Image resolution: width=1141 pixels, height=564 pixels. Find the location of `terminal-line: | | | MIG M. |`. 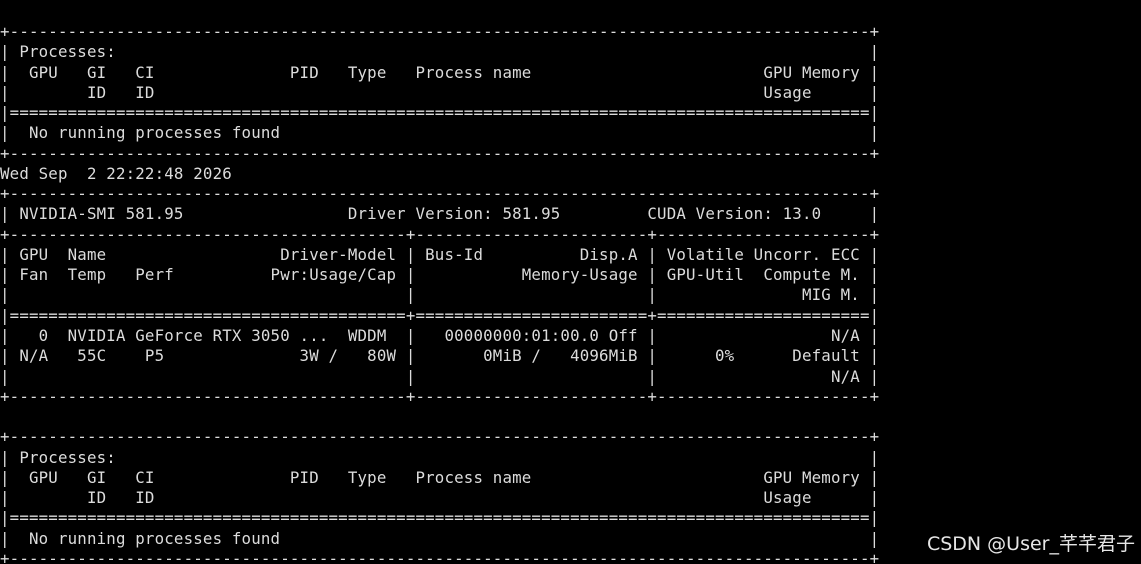

terminal-line: | | | MIG M. | is located at coordinates (440, 295).